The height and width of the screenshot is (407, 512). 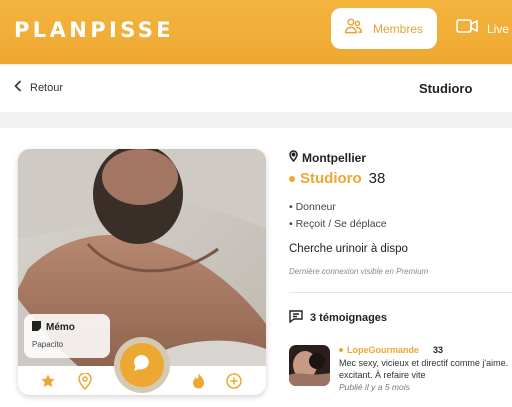 What do you see at coordinates (400, 271) in the screenshot?
I see `last-connection-note: Dernière connexion visible en Premium` at bounding box center [400, 271].